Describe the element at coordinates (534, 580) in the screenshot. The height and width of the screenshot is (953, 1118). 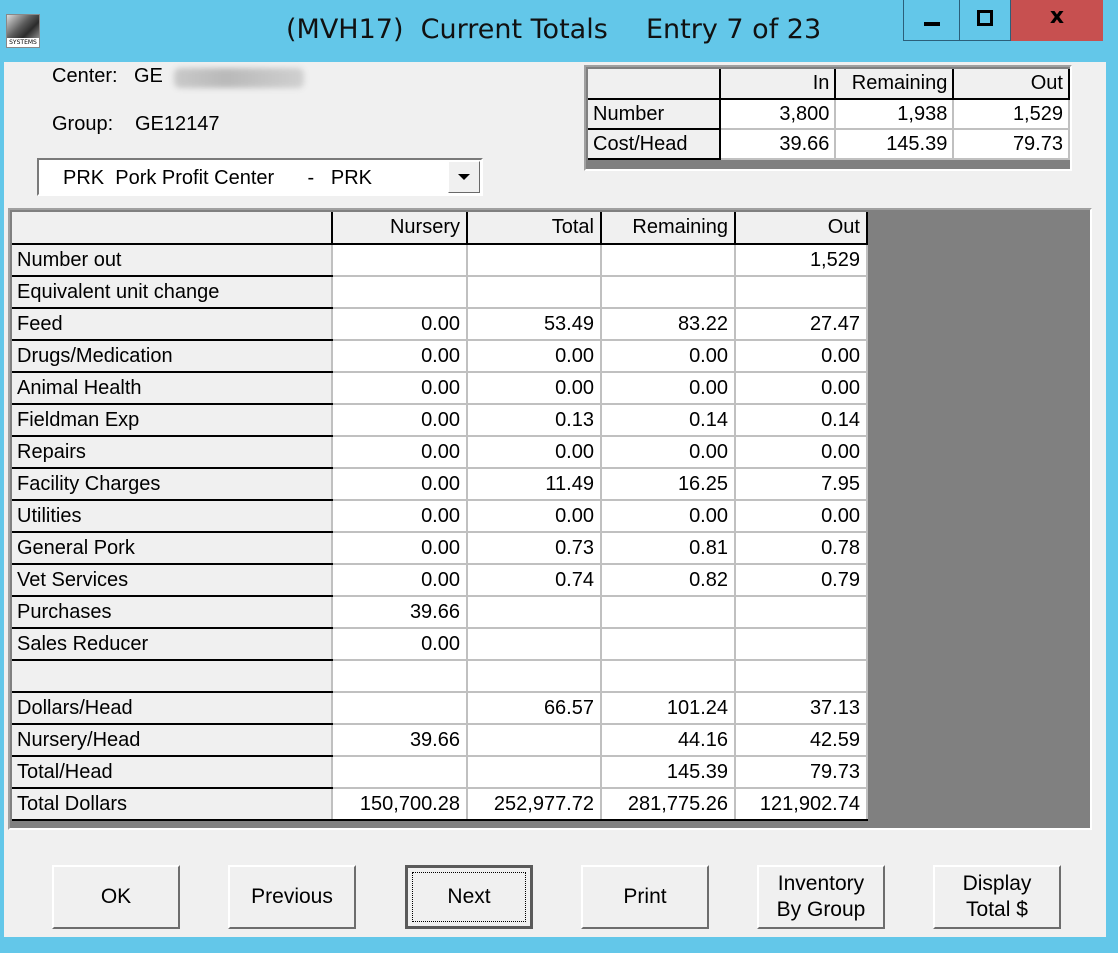
I see `grid-cell: 0.74` at that location.